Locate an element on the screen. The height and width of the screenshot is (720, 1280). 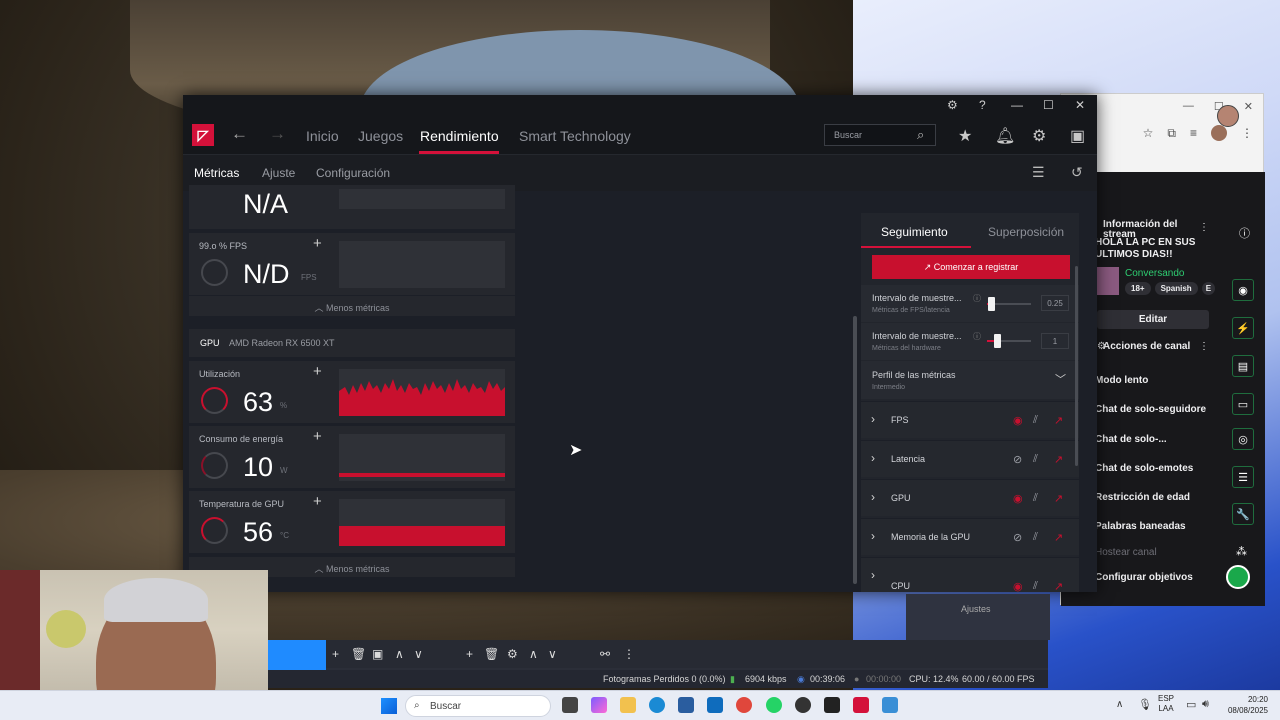
slider-thumb is located at coordinates (992, 304).